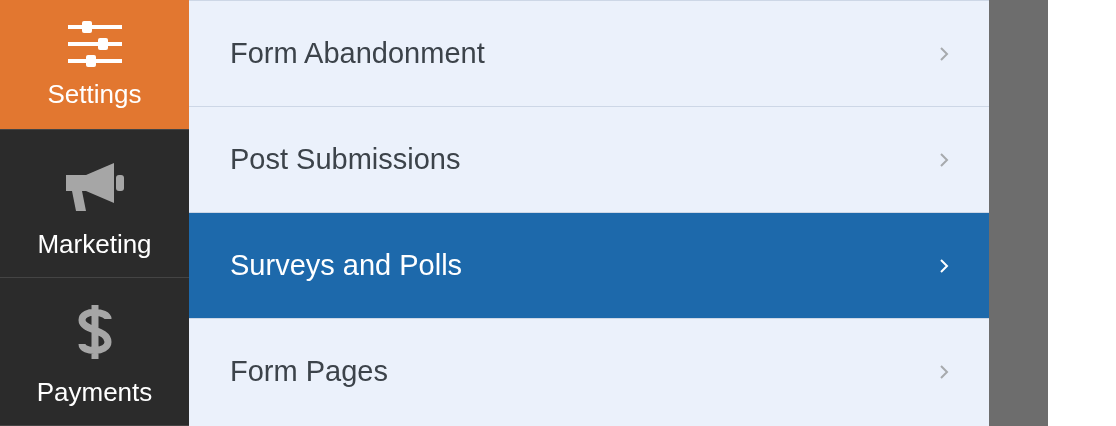  What do you see at coordinates (345, 159) in the screenshot?
I see `row-label: Post Submissions` at bounding box center [345, 159].